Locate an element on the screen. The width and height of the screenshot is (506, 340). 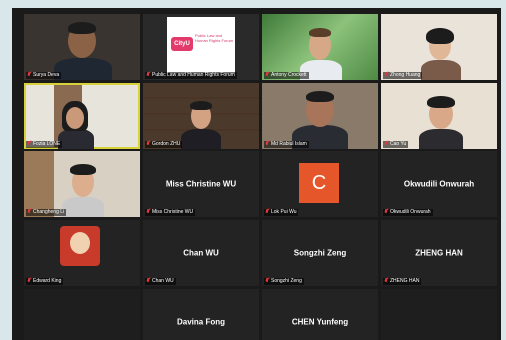
participant-tile-cao-yu: Cao Yu is located at coordinates (439, 116).